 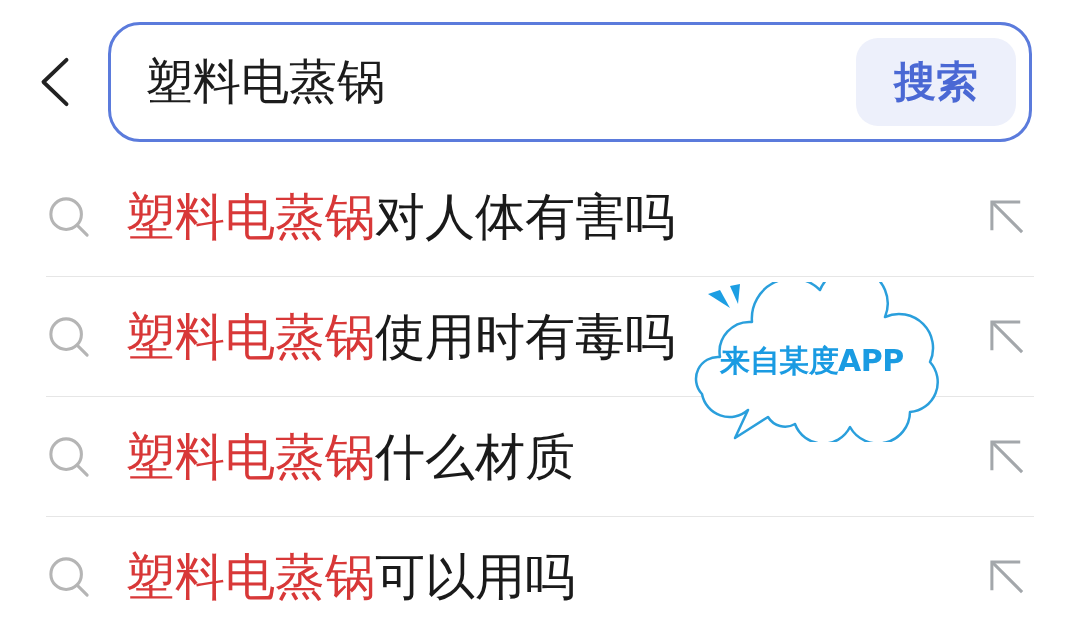 What do you see at coordinates (400, 336) in the screenshot?
I see `suggestion-text: 塑料电蒸锅使用时有毒吗` at bounding box center [400, 336].